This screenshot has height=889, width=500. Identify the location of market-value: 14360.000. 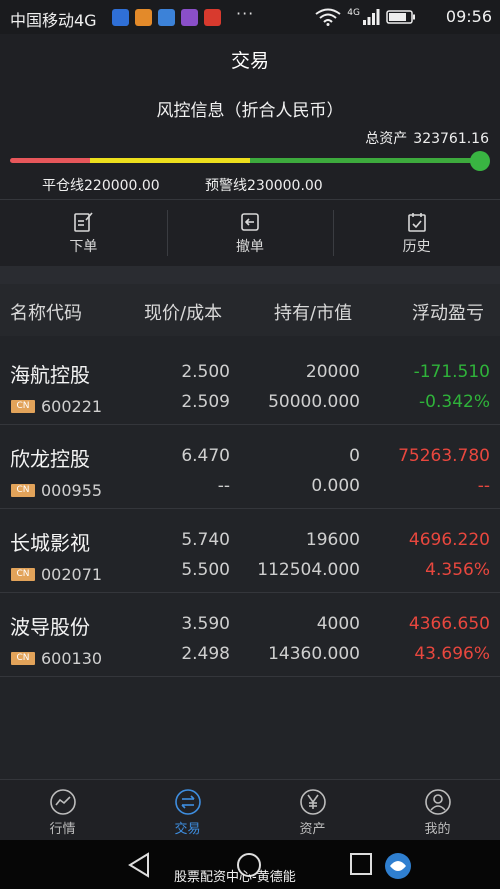
(314, 654).